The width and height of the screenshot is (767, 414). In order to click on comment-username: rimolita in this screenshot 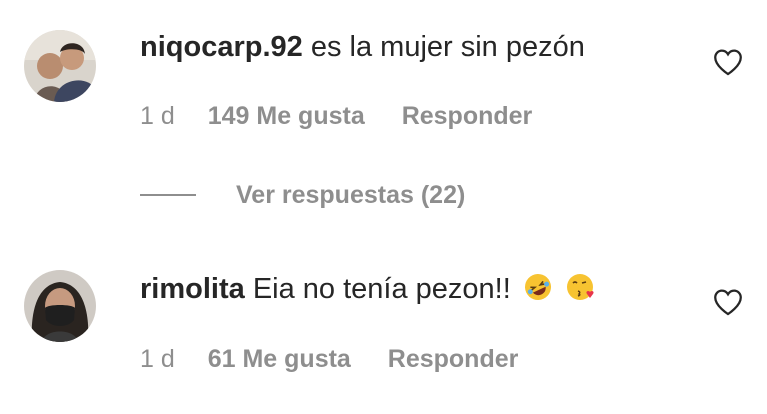, I will do `click(192, 289)`.